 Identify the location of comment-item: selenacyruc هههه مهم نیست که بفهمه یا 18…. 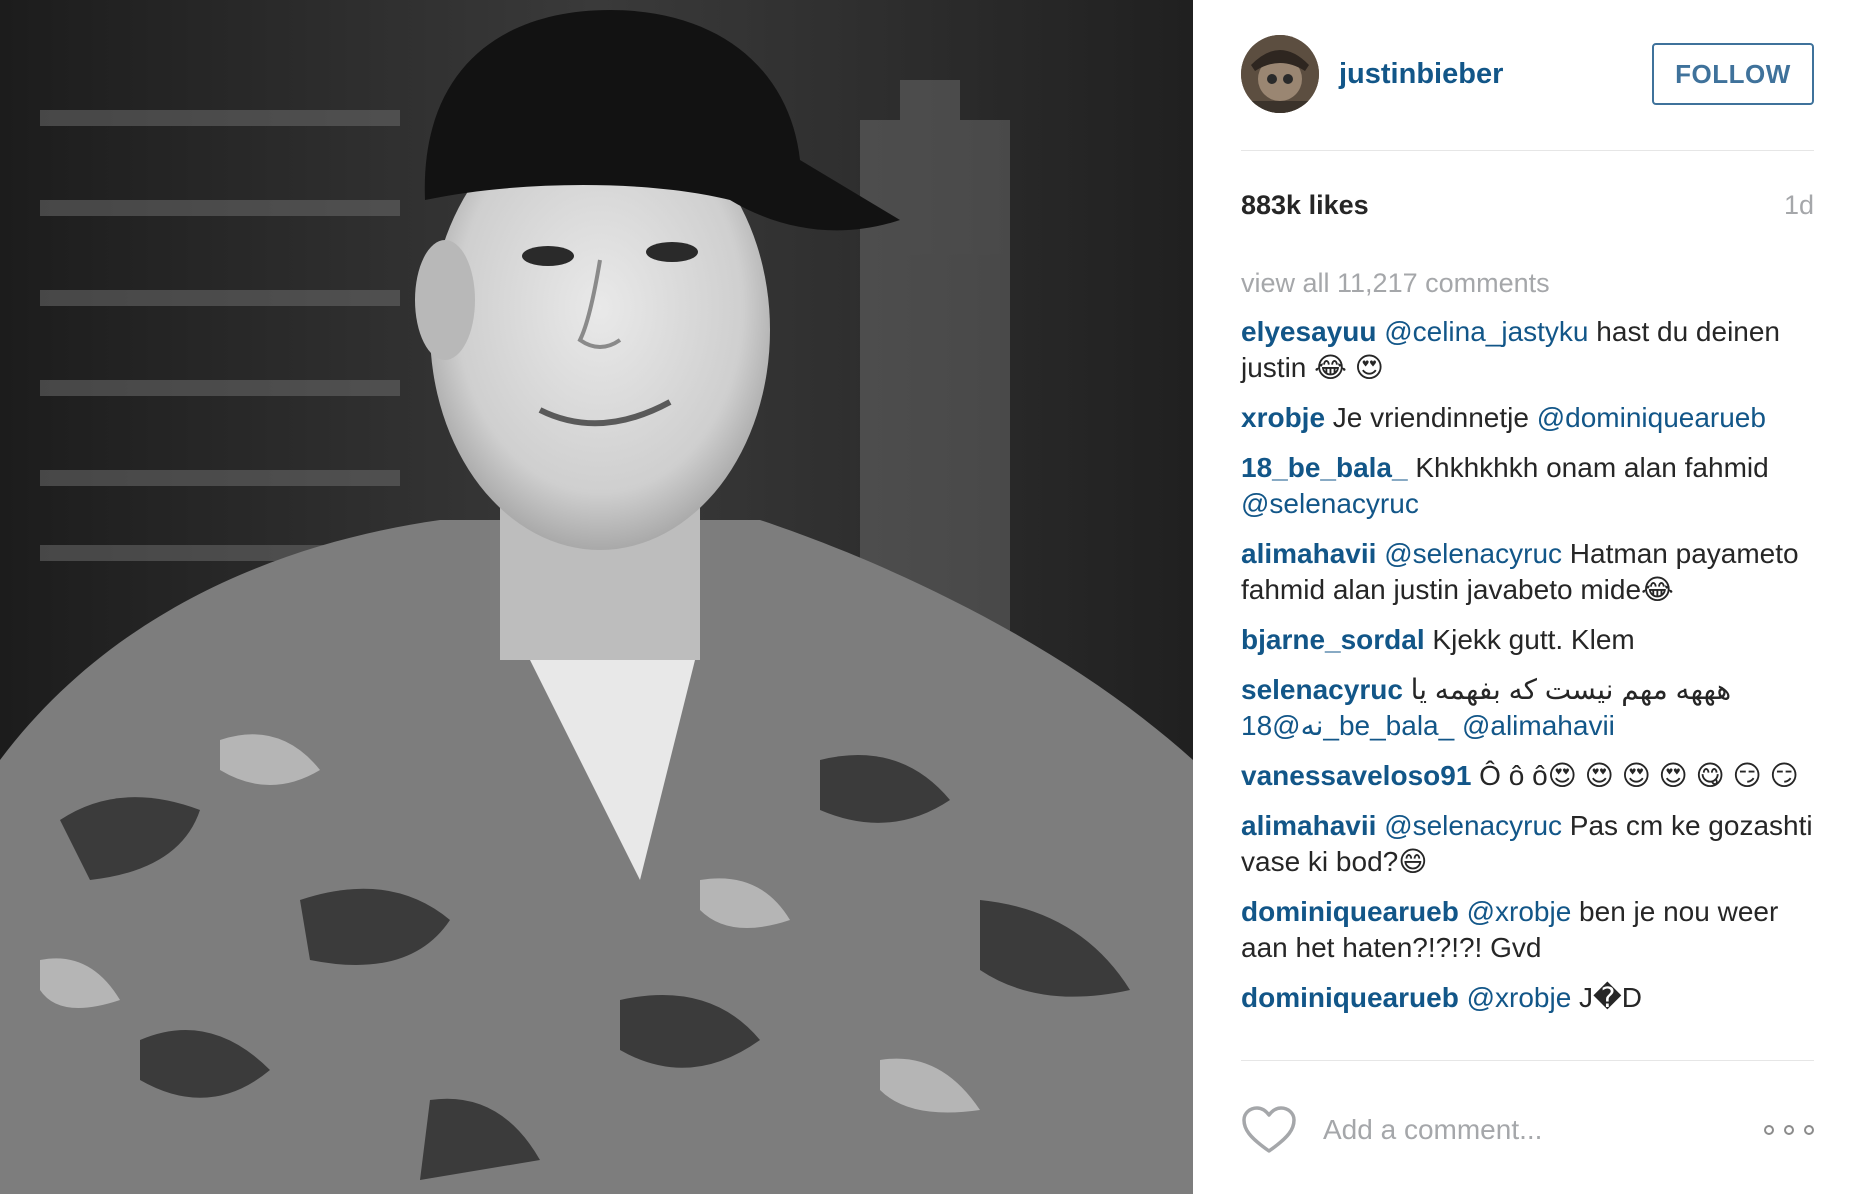
(1531, 708).